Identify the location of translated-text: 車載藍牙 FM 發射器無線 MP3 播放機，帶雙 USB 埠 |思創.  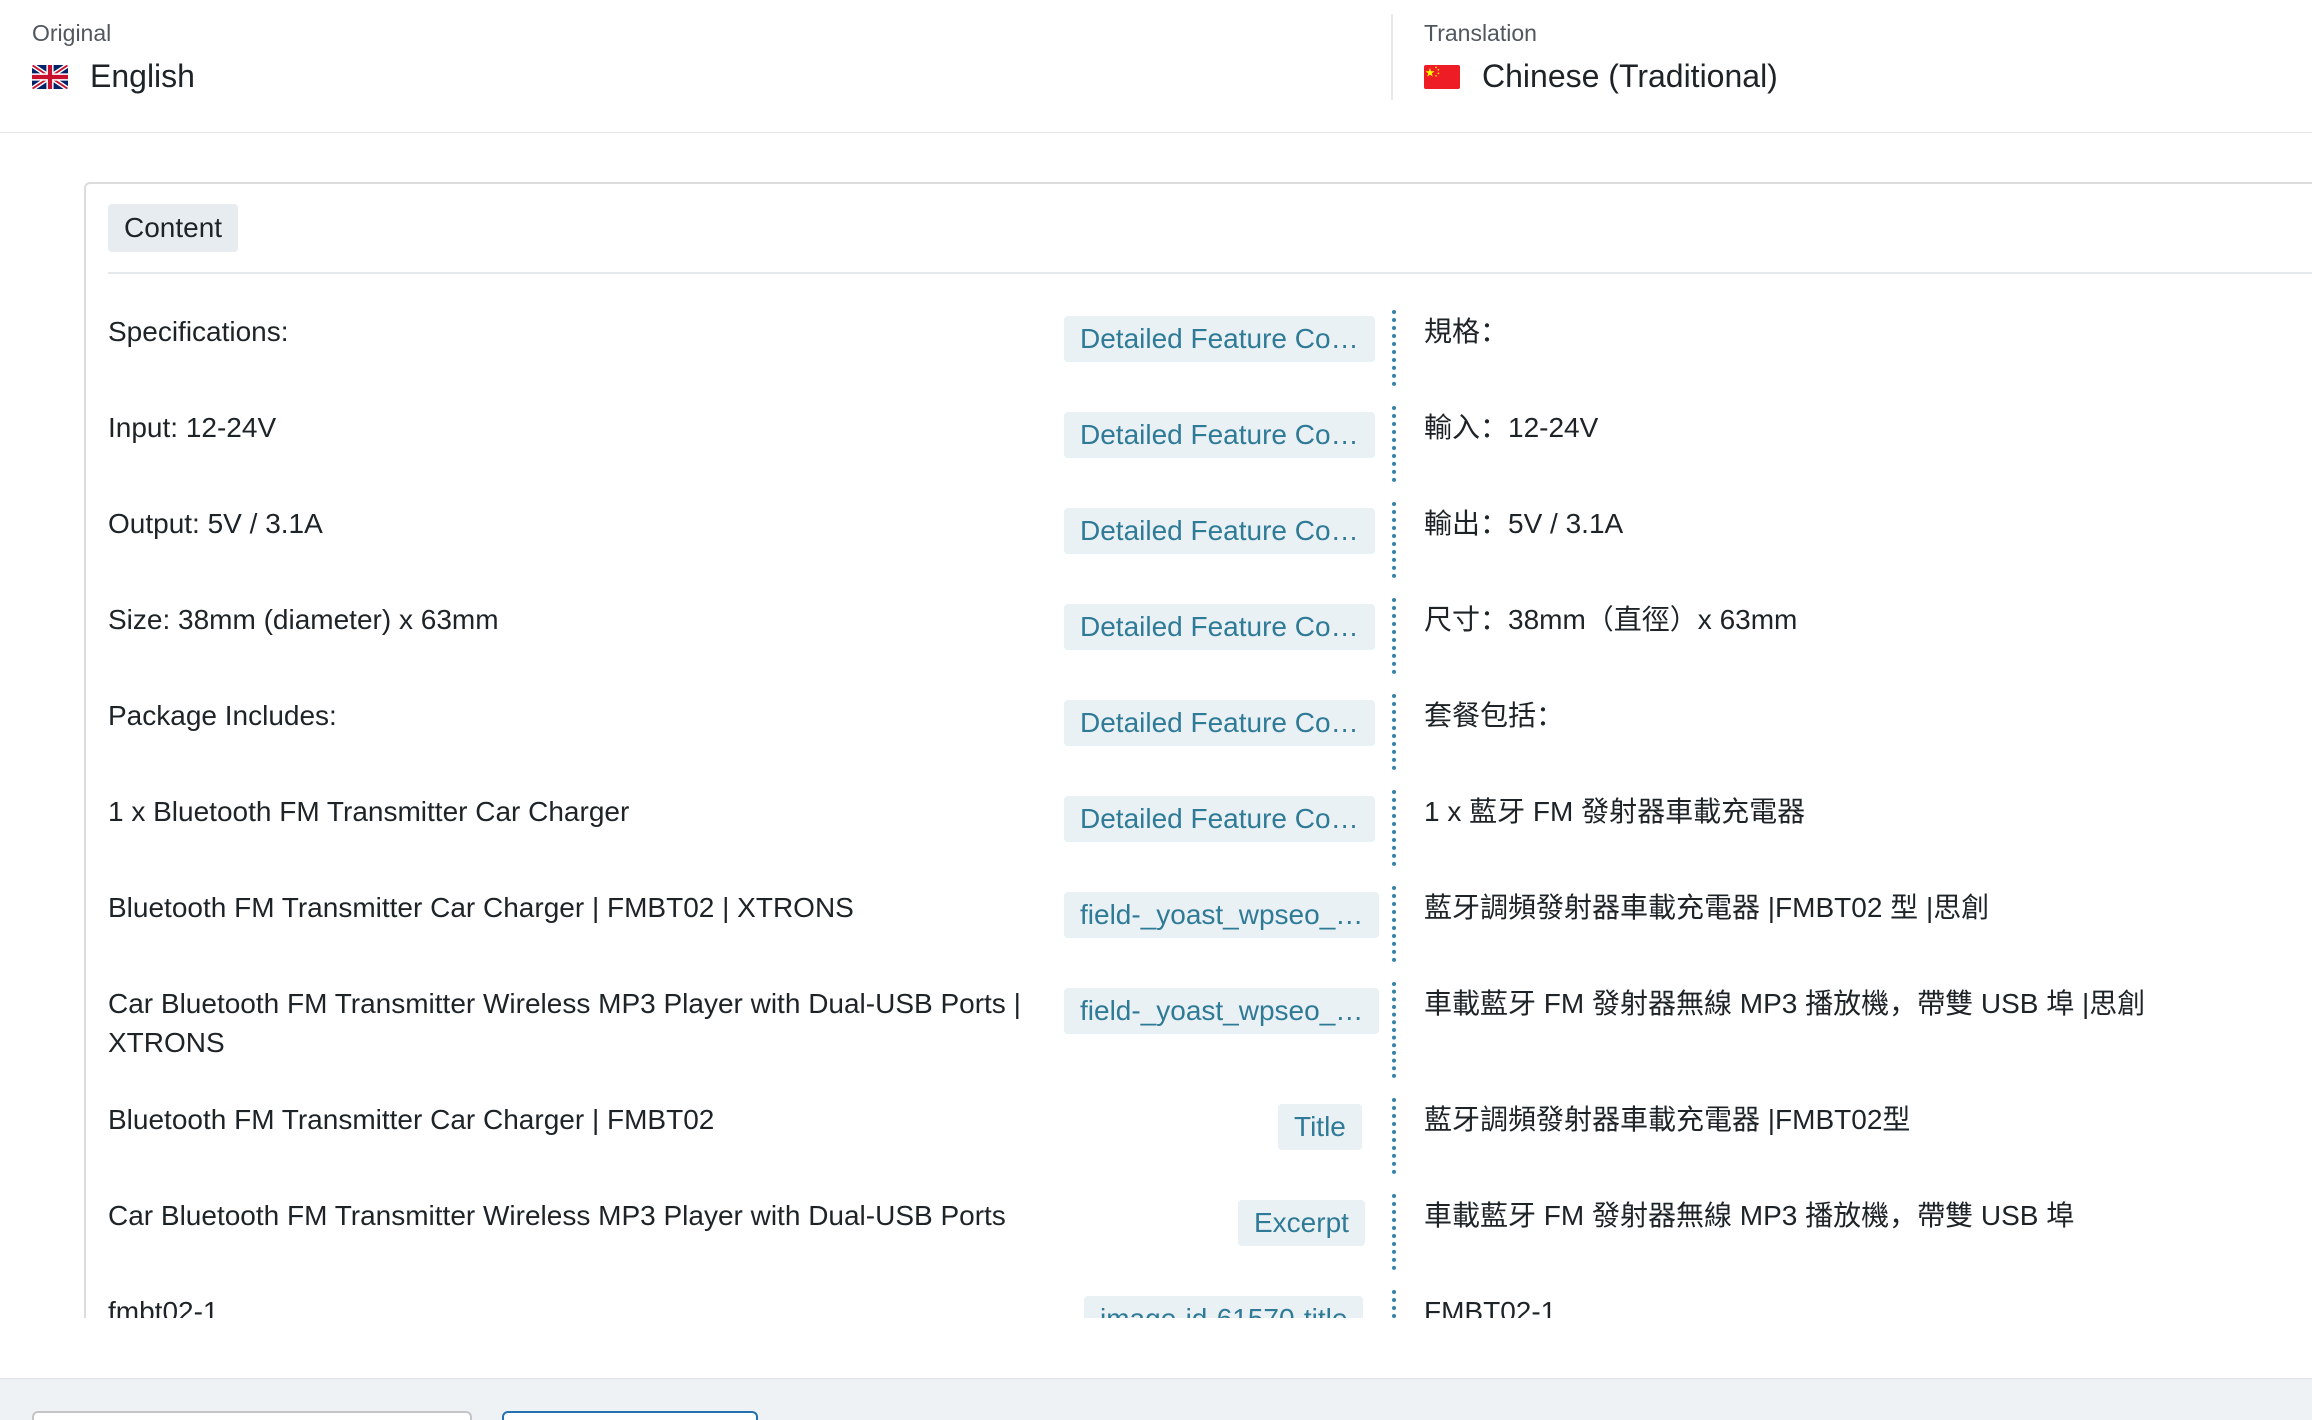
(1868, 1003).